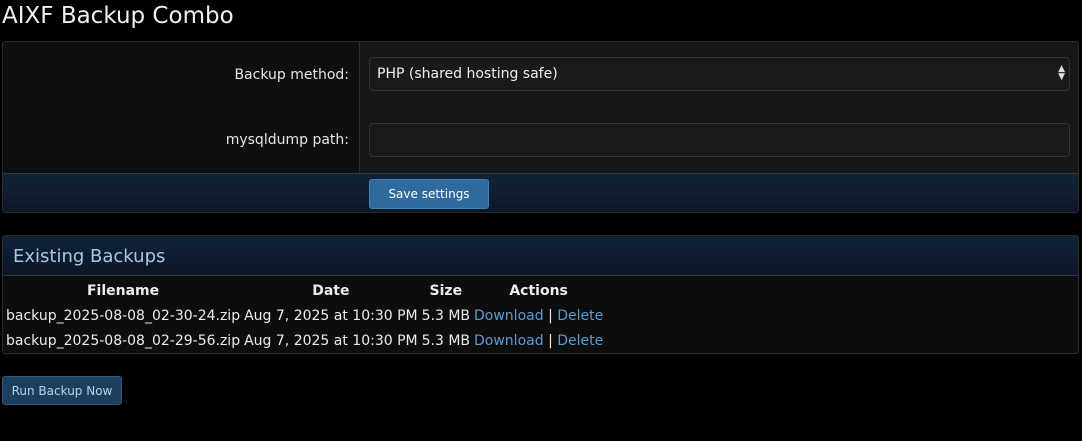 Image resolution: width=1082 pixels, height=441 pixels. Describe the element at coordinates (467, 74) in the screenshot. I see `backup-method-selected-value: PHP (shared hosting safe)` at that location.